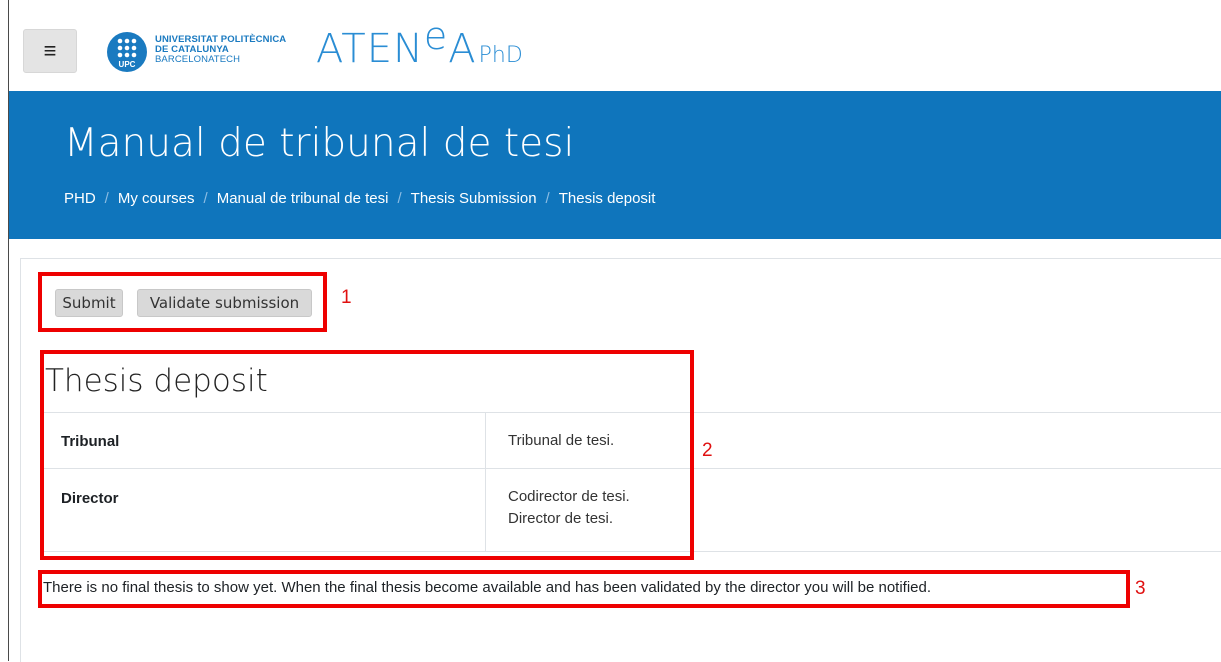  Describe the element at coordinates (127, 52) in the screenshot. I see `upc-logo: UPC` at that location.